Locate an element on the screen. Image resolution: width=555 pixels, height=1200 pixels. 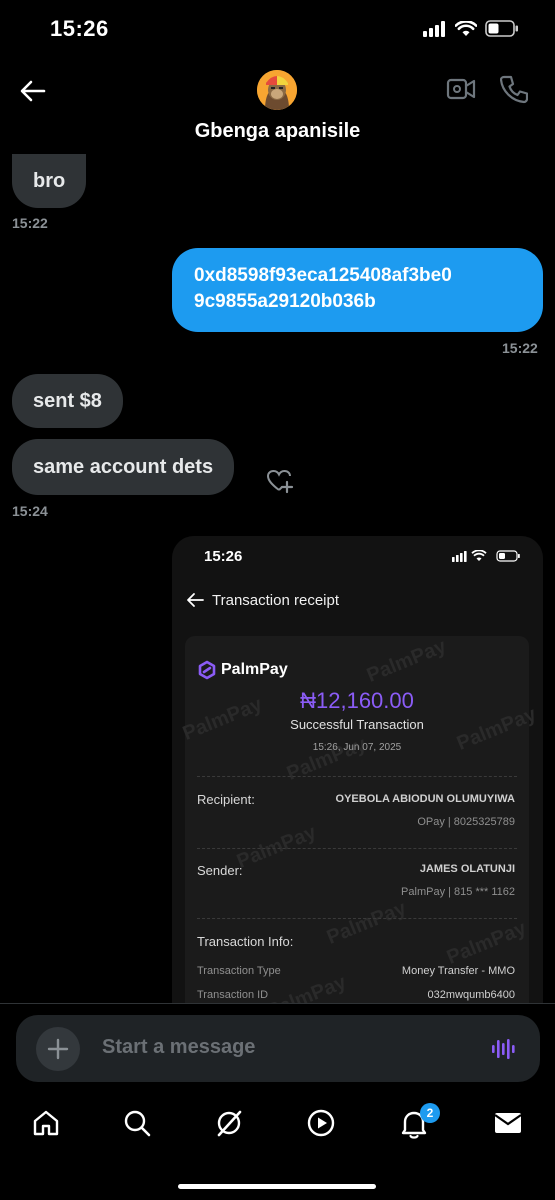
grok-icon is located at coordinates (229, 1123).